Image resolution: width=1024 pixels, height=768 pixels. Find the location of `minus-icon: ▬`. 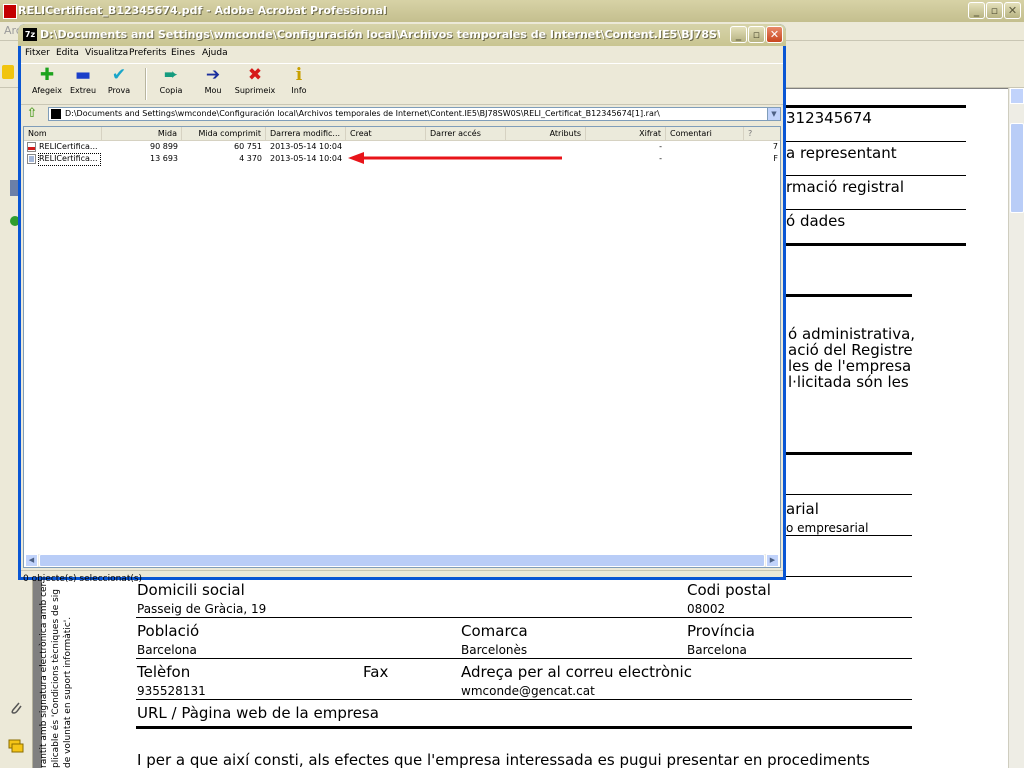

minus-icon: ▬ is located at coordinates (83, 75).